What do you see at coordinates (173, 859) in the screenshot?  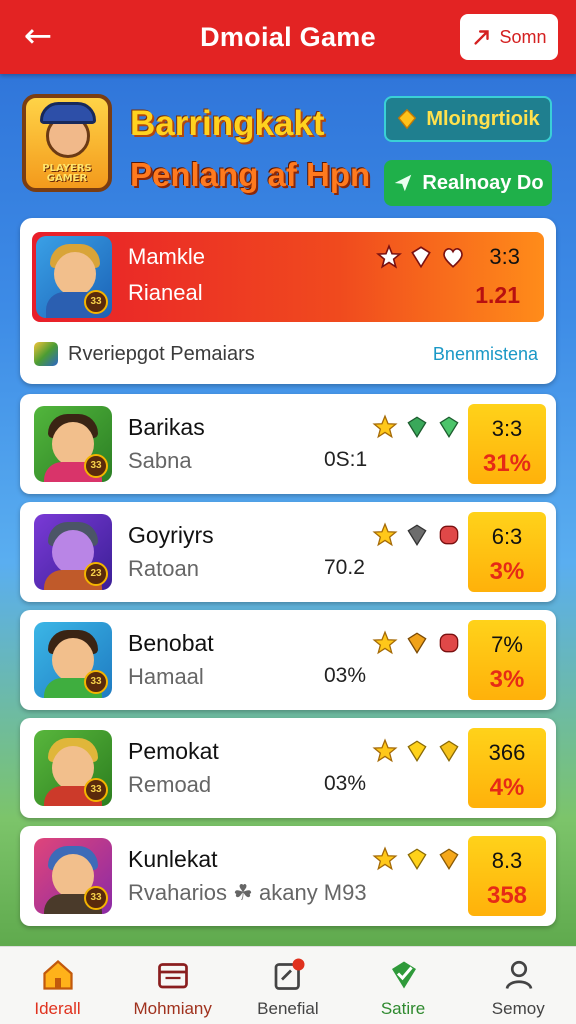 I see `player-name: Kunlekat` at bounding box center [173, 859].